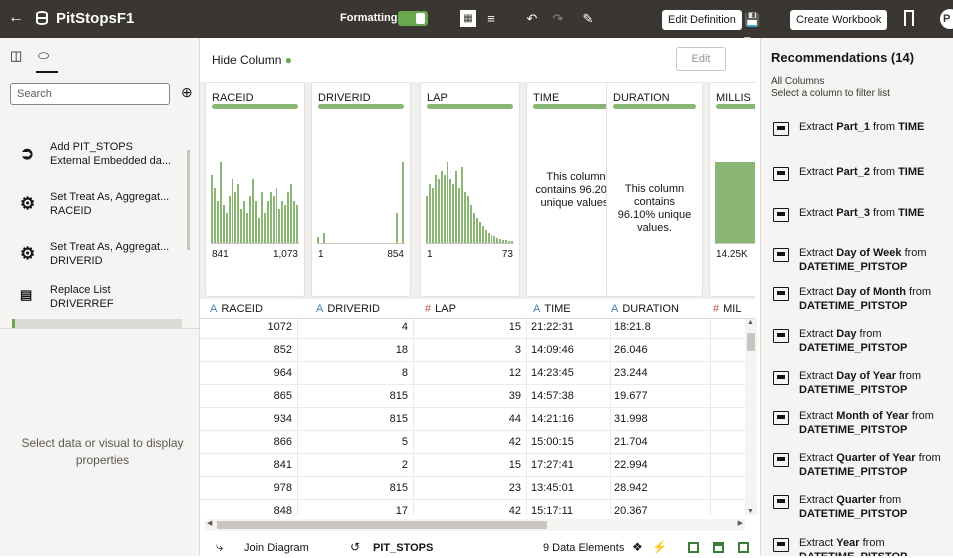 The image size is (953, 558). Describe the element at coordinates (661, 419) in the screenshot. I see `table-cell: 31.998` at that location.